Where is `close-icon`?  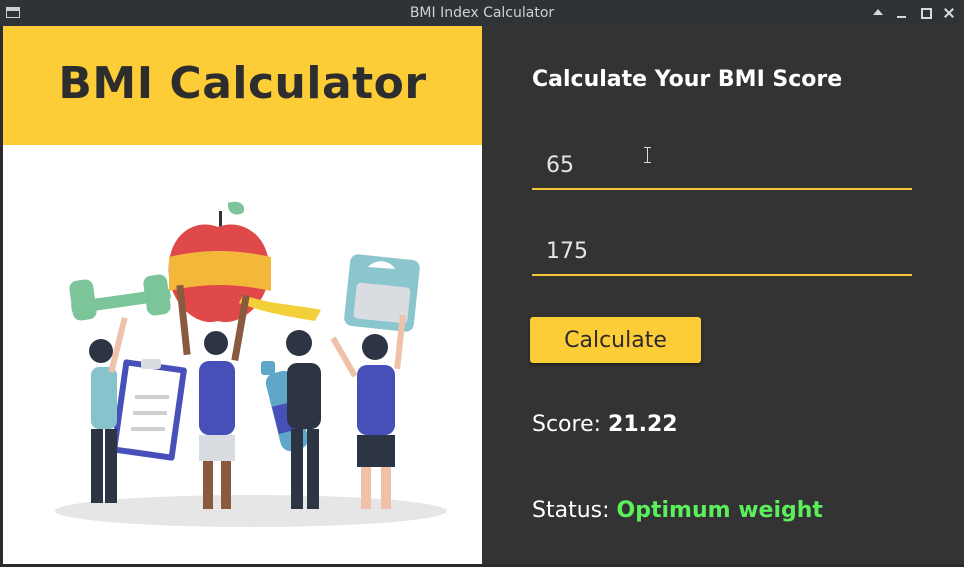 close-icon is located at coordinates (949, 13).